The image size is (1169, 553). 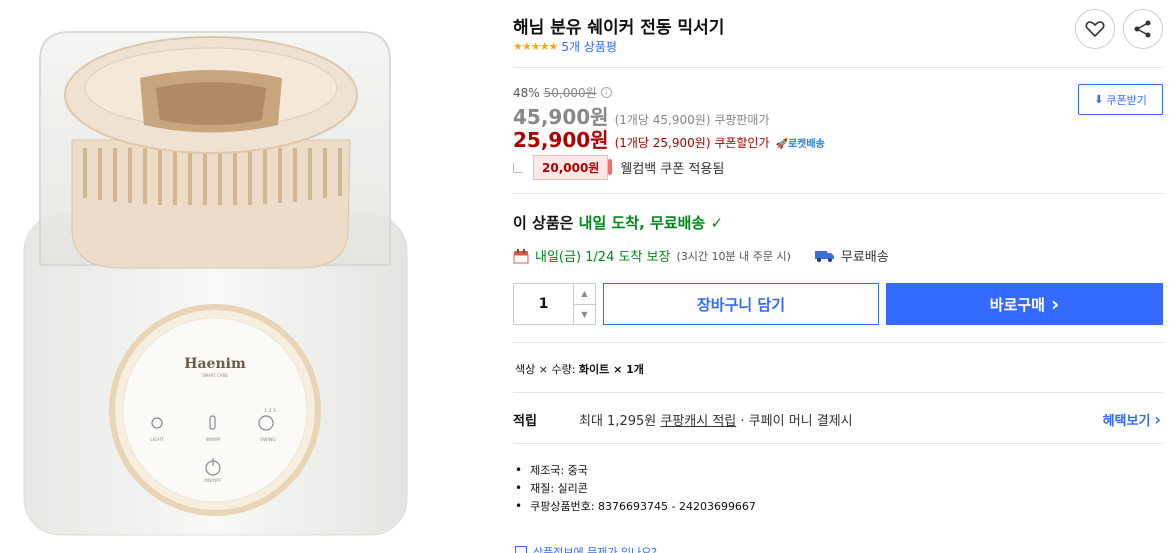 I want to click on info-icon: i, so click(x=606, y=92).